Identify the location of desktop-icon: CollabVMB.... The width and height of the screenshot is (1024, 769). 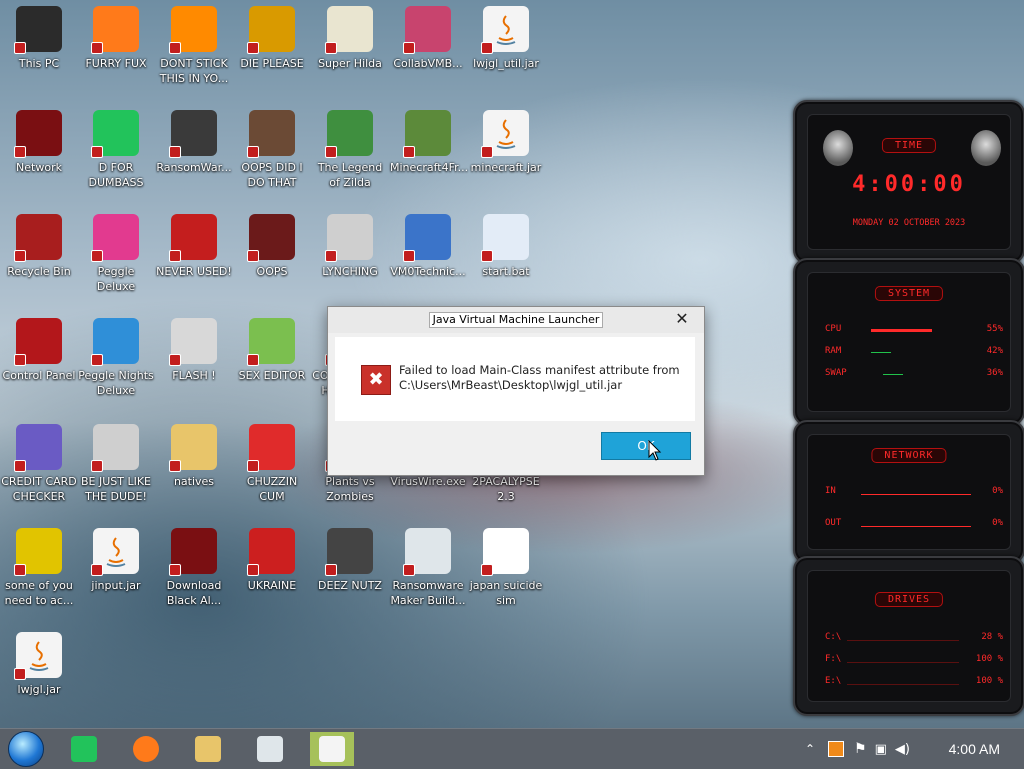
(428, 38).